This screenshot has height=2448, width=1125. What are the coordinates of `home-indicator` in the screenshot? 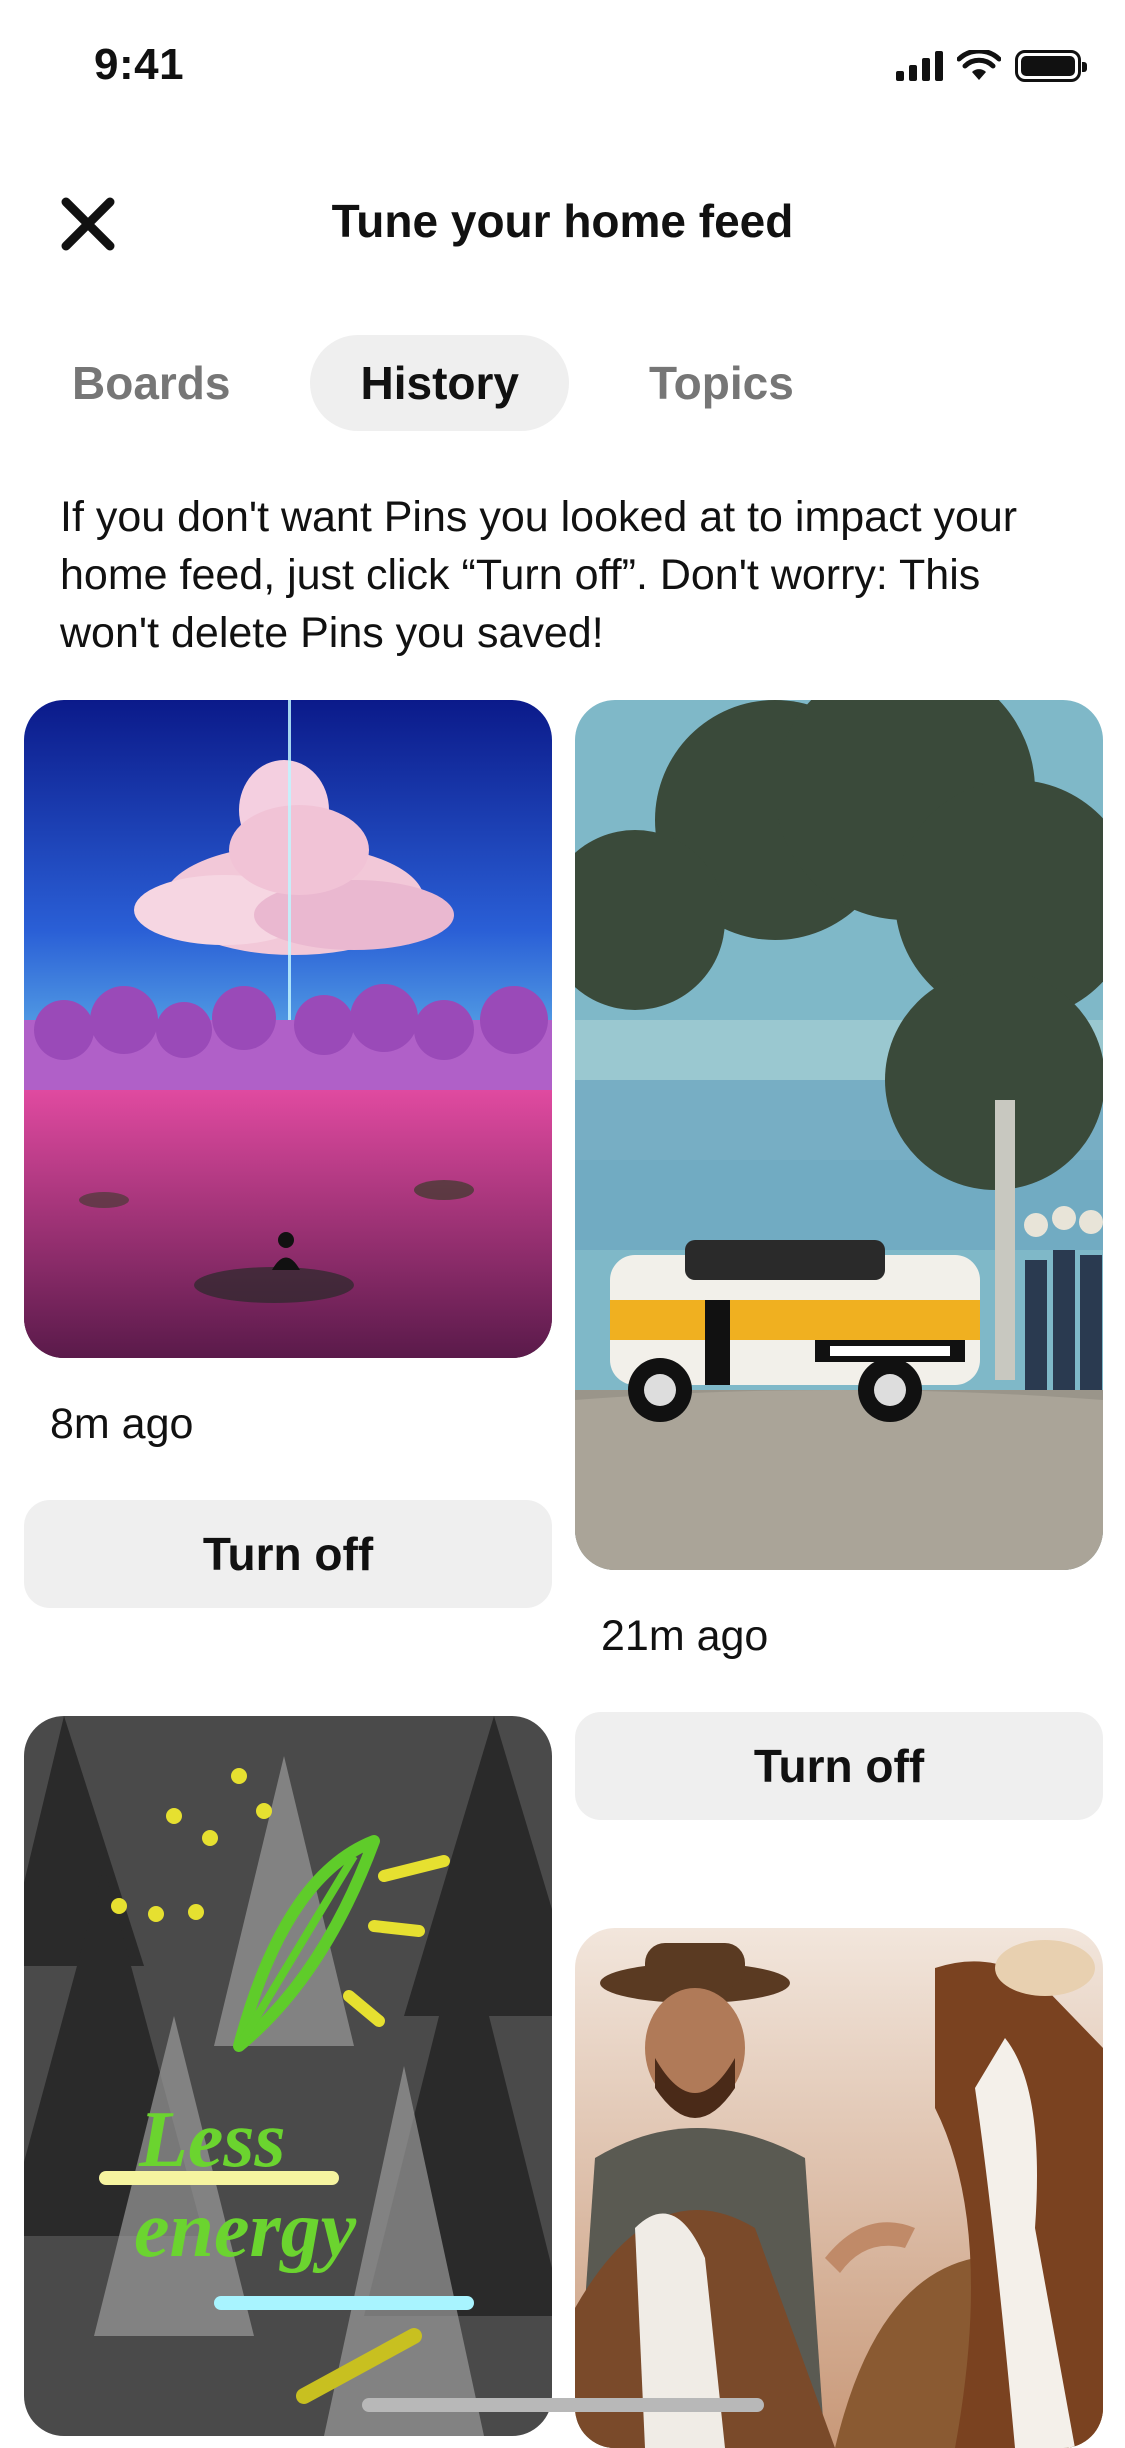 It's located at (563, 2405).